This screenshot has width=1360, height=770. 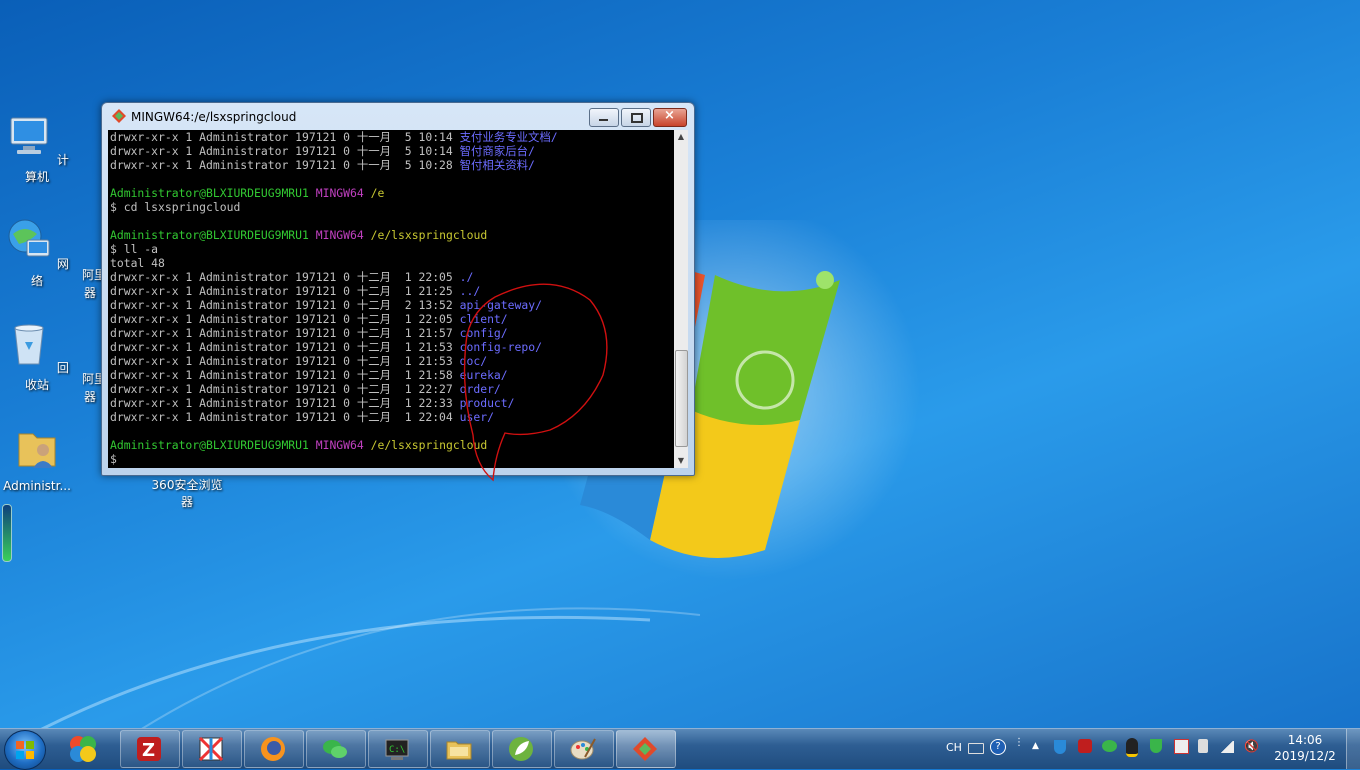 I want to click on computer-icon, so click(x=29, y=135).